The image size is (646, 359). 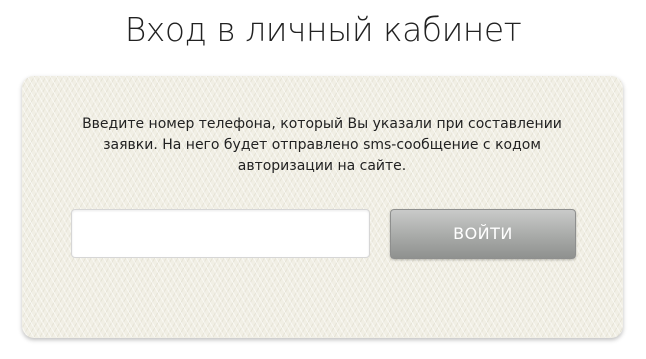 What do you see at coordinates (220, 233) in the screenshot?
I see `phone-input` at bounding box center [220, 233].